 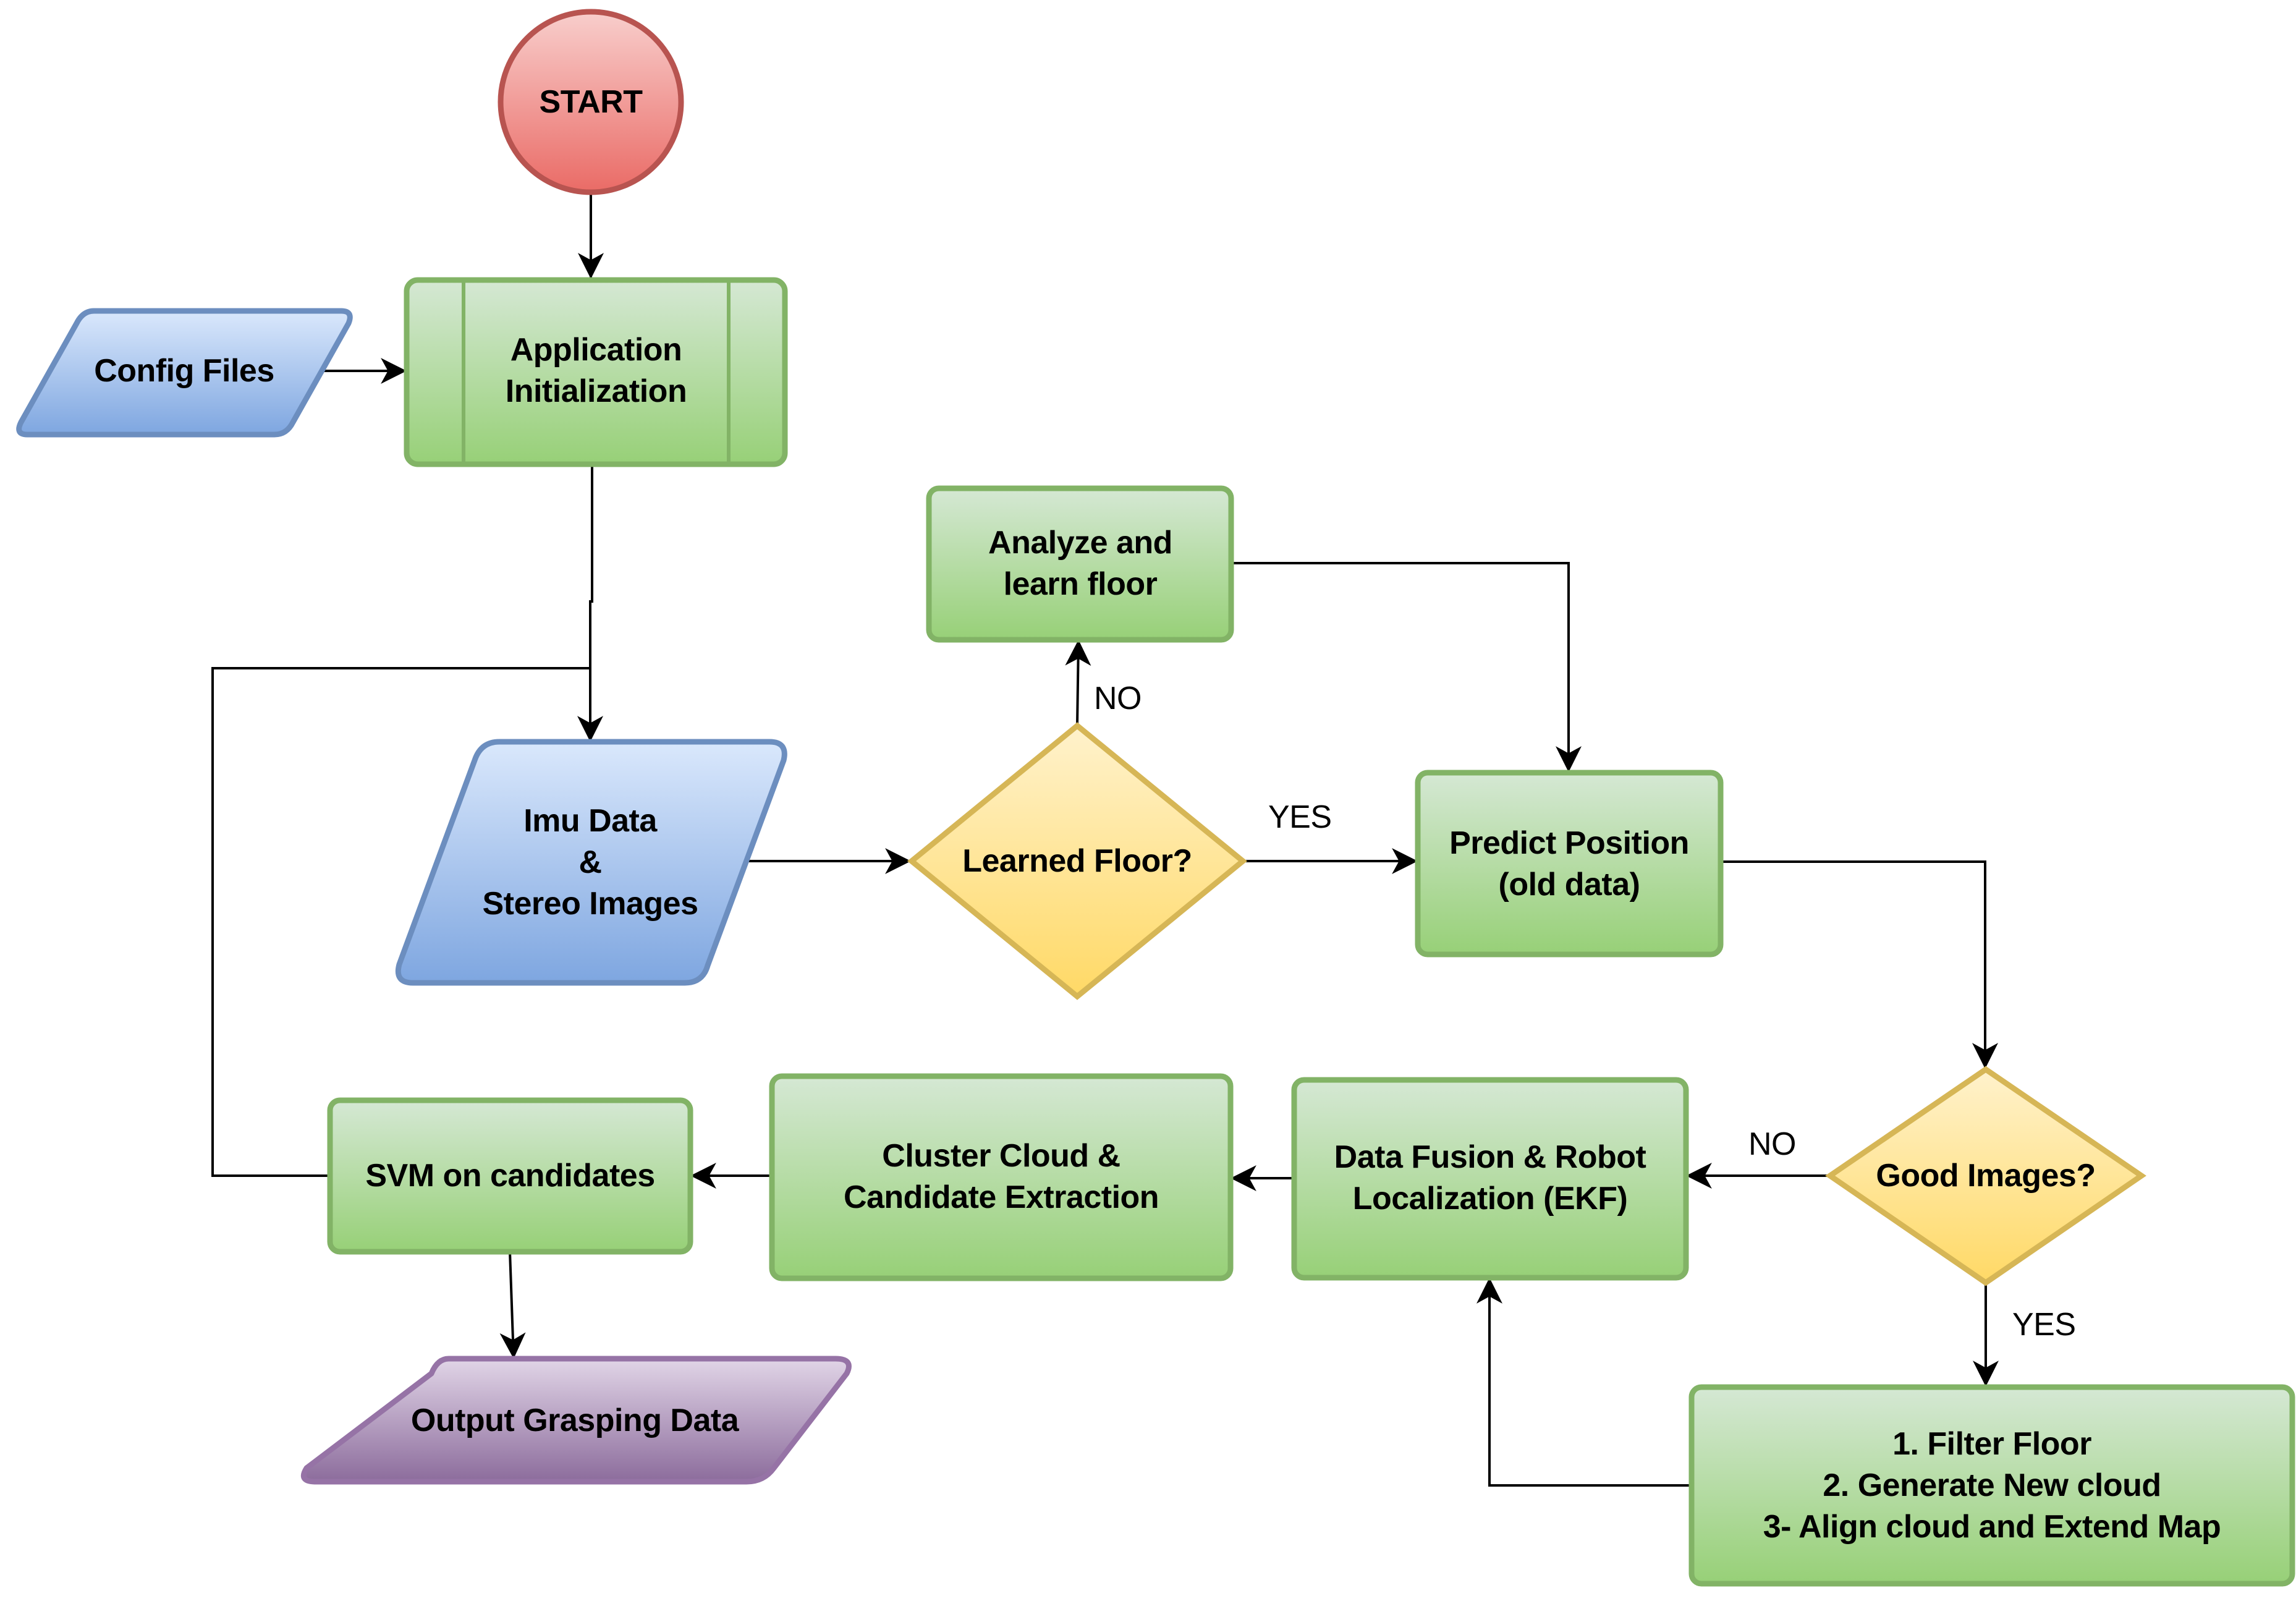 I want to click on app-init-label-line-1: Application, so click(x=596, y=350).